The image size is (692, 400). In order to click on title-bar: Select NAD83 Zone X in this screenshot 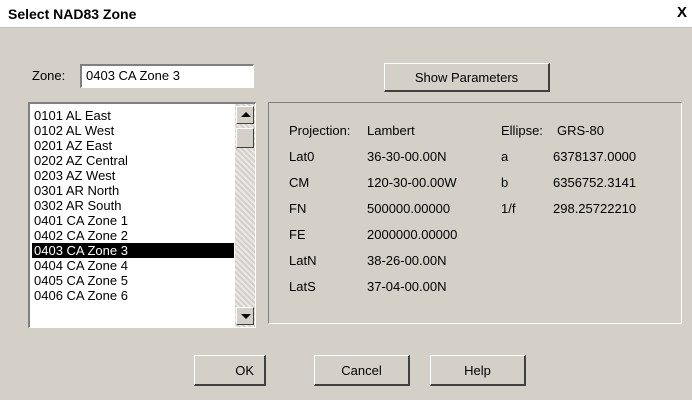, I will do `click(346, 14)`.